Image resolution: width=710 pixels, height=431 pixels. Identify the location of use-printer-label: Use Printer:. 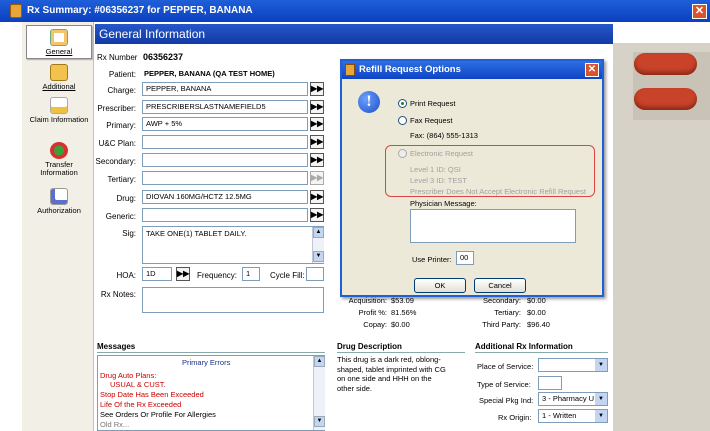
(432, 259).